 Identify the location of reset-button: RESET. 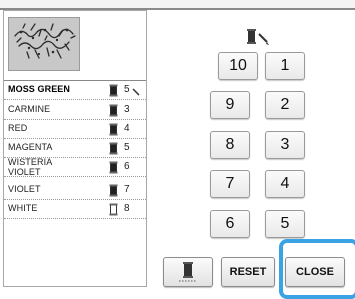
(248, 272).